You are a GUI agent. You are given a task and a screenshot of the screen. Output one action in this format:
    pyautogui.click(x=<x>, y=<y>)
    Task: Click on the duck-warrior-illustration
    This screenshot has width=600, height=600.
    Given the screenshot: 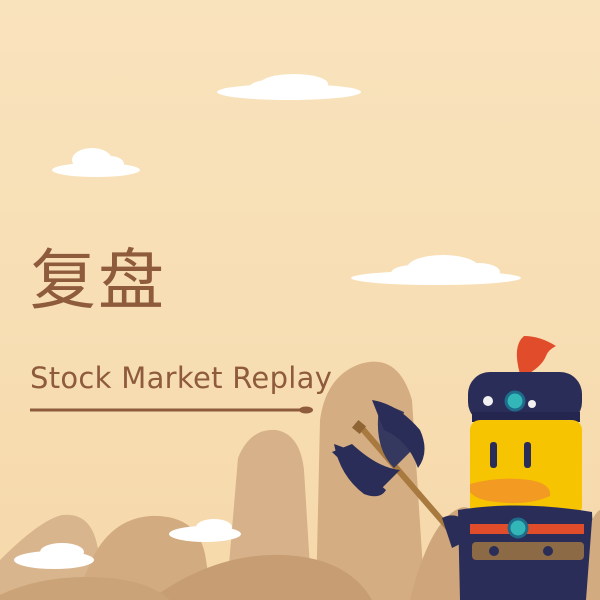 What is the action you would take?
    pyautogui.click(x=519, y=468)
    